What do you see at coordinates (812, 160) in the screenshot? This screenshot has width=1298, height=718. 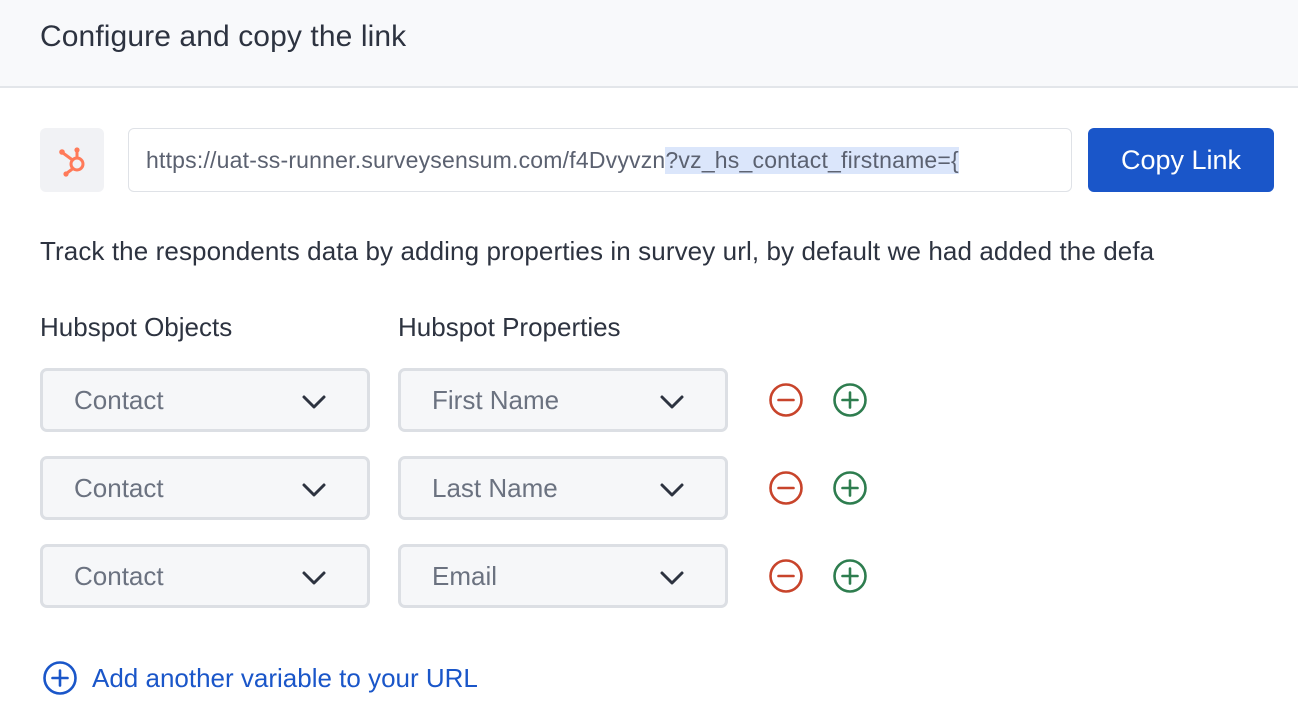 I see `url-selected-text: ?vz_hs_contact_firstname={` at bounding box center [812, 160].